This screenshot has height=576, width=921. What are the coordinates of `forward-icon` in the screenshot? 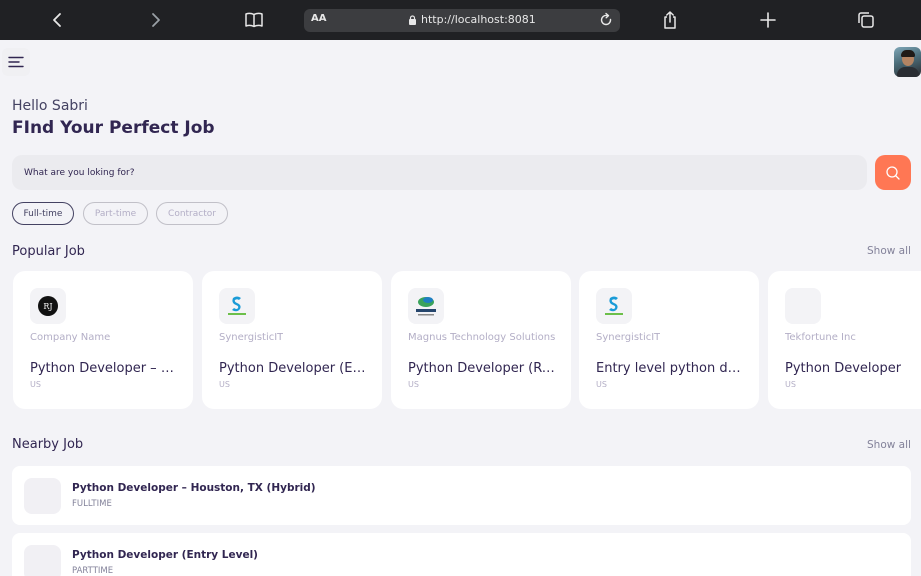 It's located at (155, 20).